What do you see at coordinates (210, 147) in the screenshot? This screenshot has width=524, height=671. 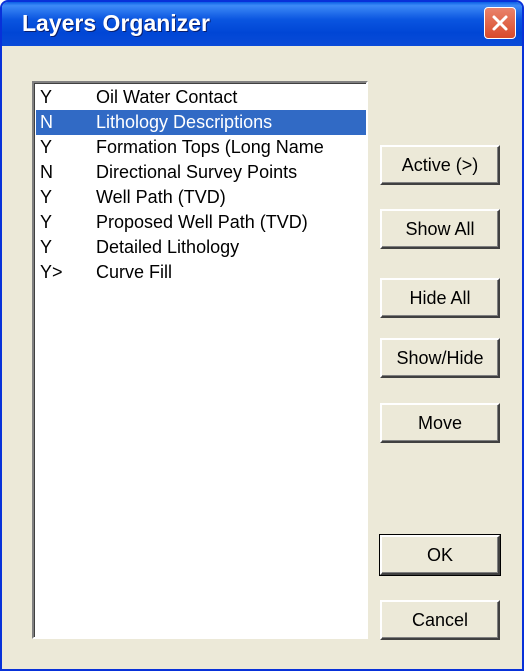 I see `layer-name: Formation Tops (Long Name` at bounding box center [210, 147].